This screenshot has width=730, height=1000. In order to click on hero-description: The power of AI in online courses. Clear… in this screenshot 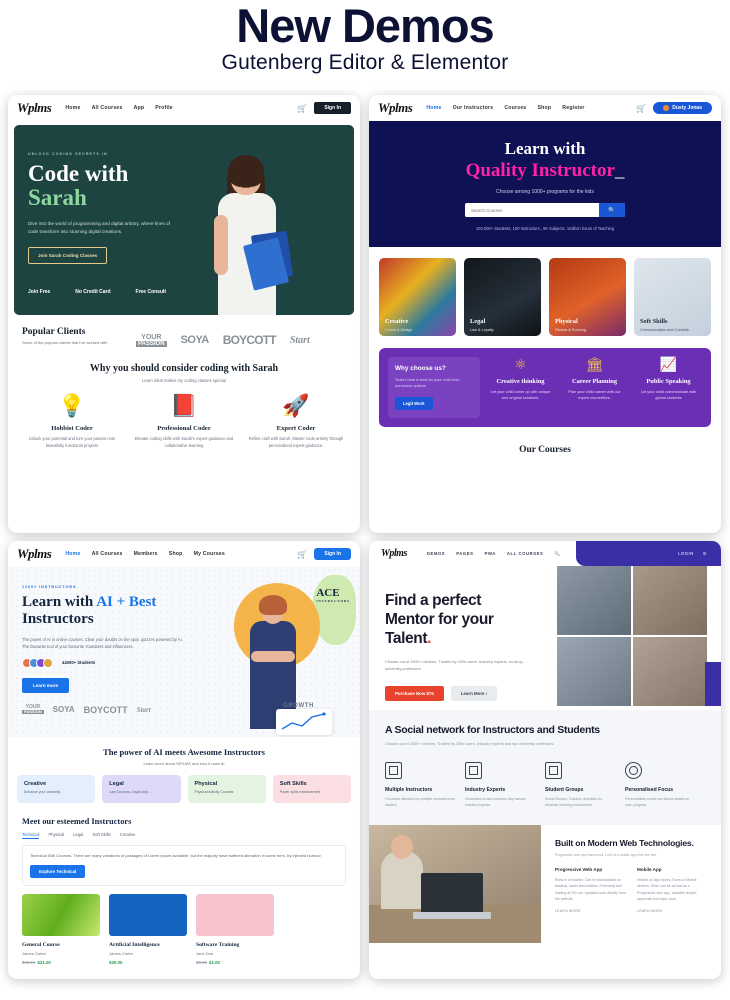, I will do `click(102, 642)`.